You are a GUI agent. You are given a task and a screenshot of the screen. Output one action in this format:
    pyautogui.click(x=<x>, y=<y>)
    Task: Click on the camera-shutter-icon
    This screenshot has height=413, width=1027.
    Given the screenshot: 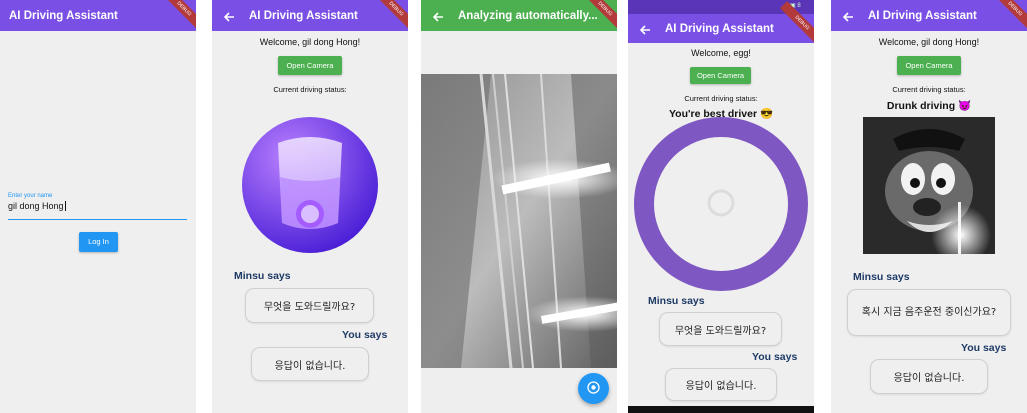 What is the action you would take?
    pyautogui.click(x=593, y=388)
    